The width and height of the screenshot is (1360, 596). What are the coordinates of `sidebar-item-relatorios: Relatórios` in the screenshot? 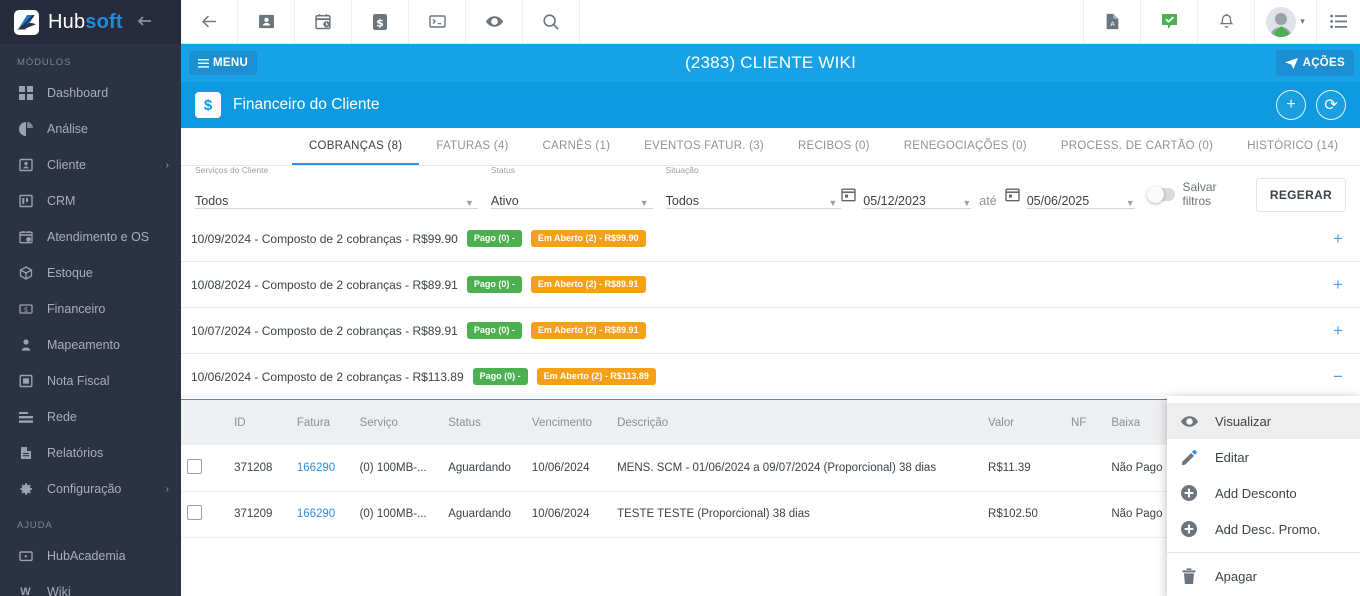 It's located at (90, 453).